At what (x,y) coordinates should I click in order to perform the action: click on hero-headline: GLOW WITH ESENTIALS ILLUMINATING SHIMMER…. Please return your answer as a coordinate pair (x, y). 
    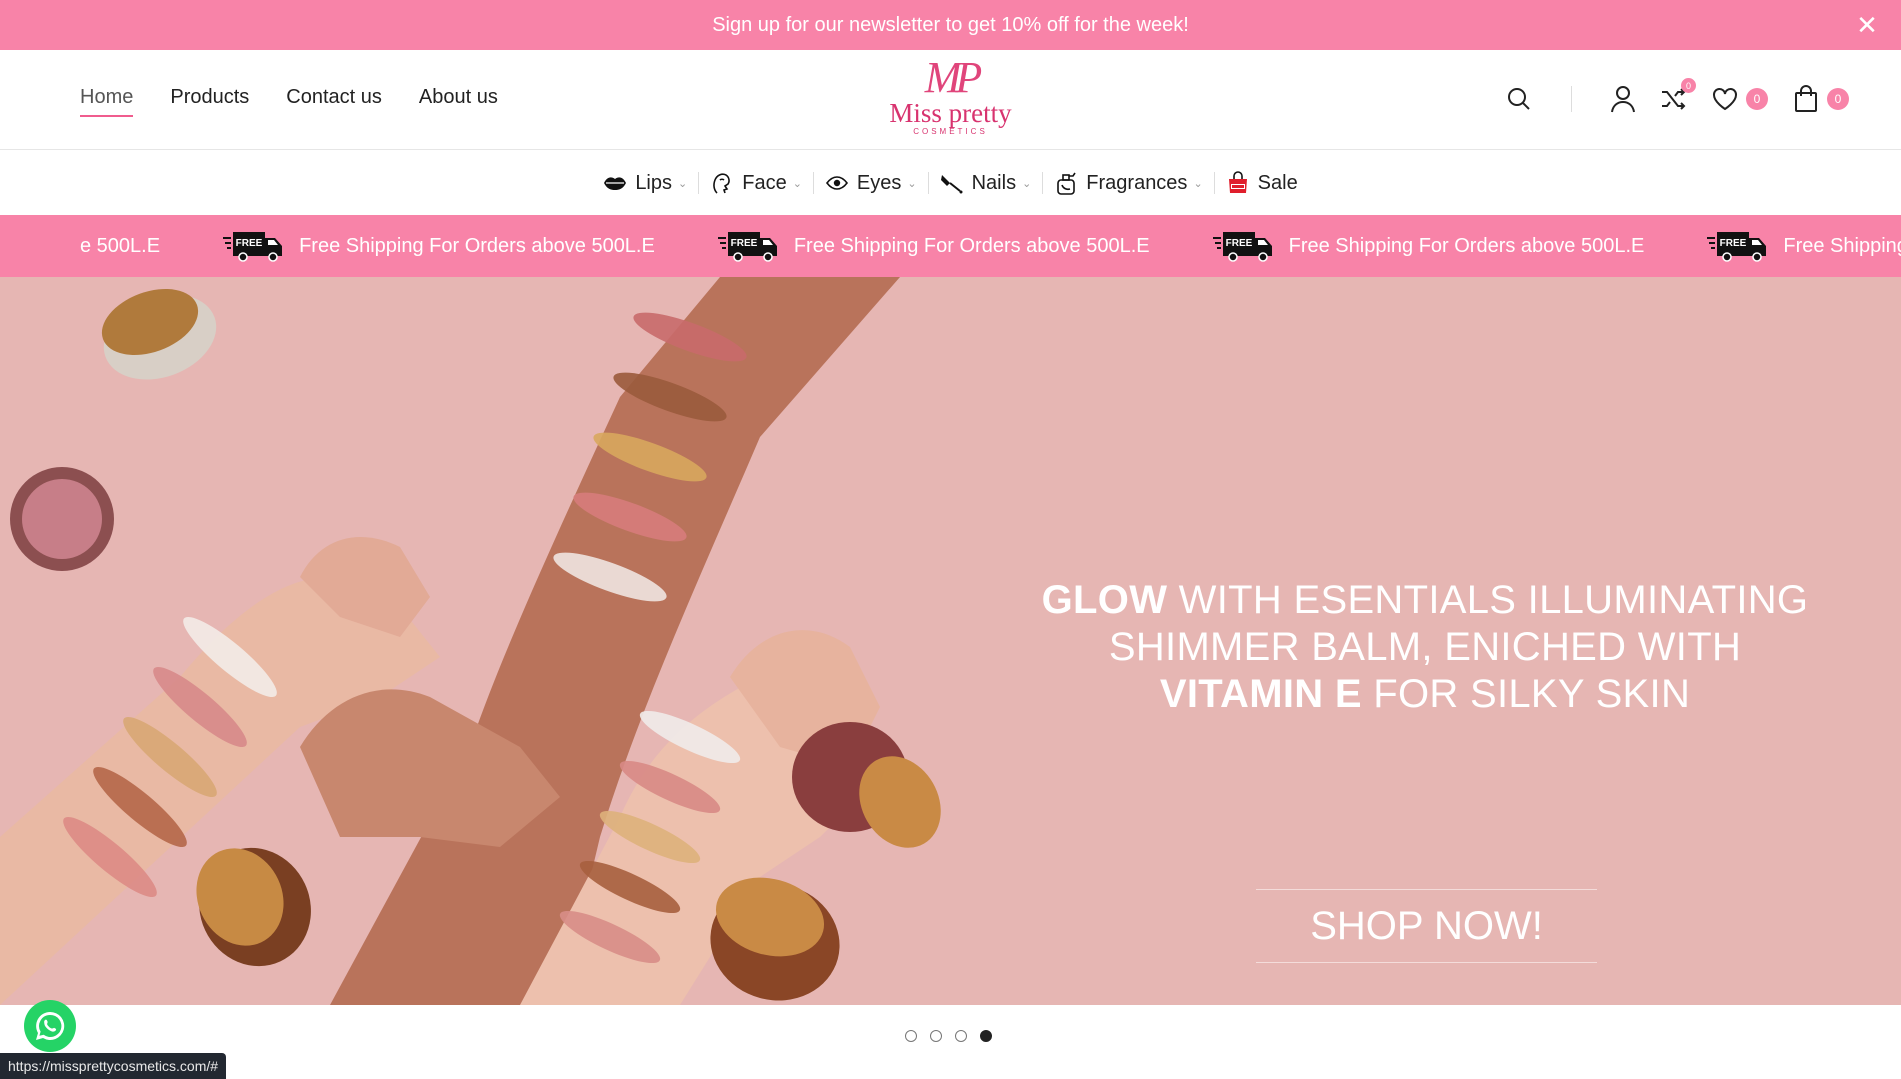
    Looking at the image, I should click on (1425, 647).